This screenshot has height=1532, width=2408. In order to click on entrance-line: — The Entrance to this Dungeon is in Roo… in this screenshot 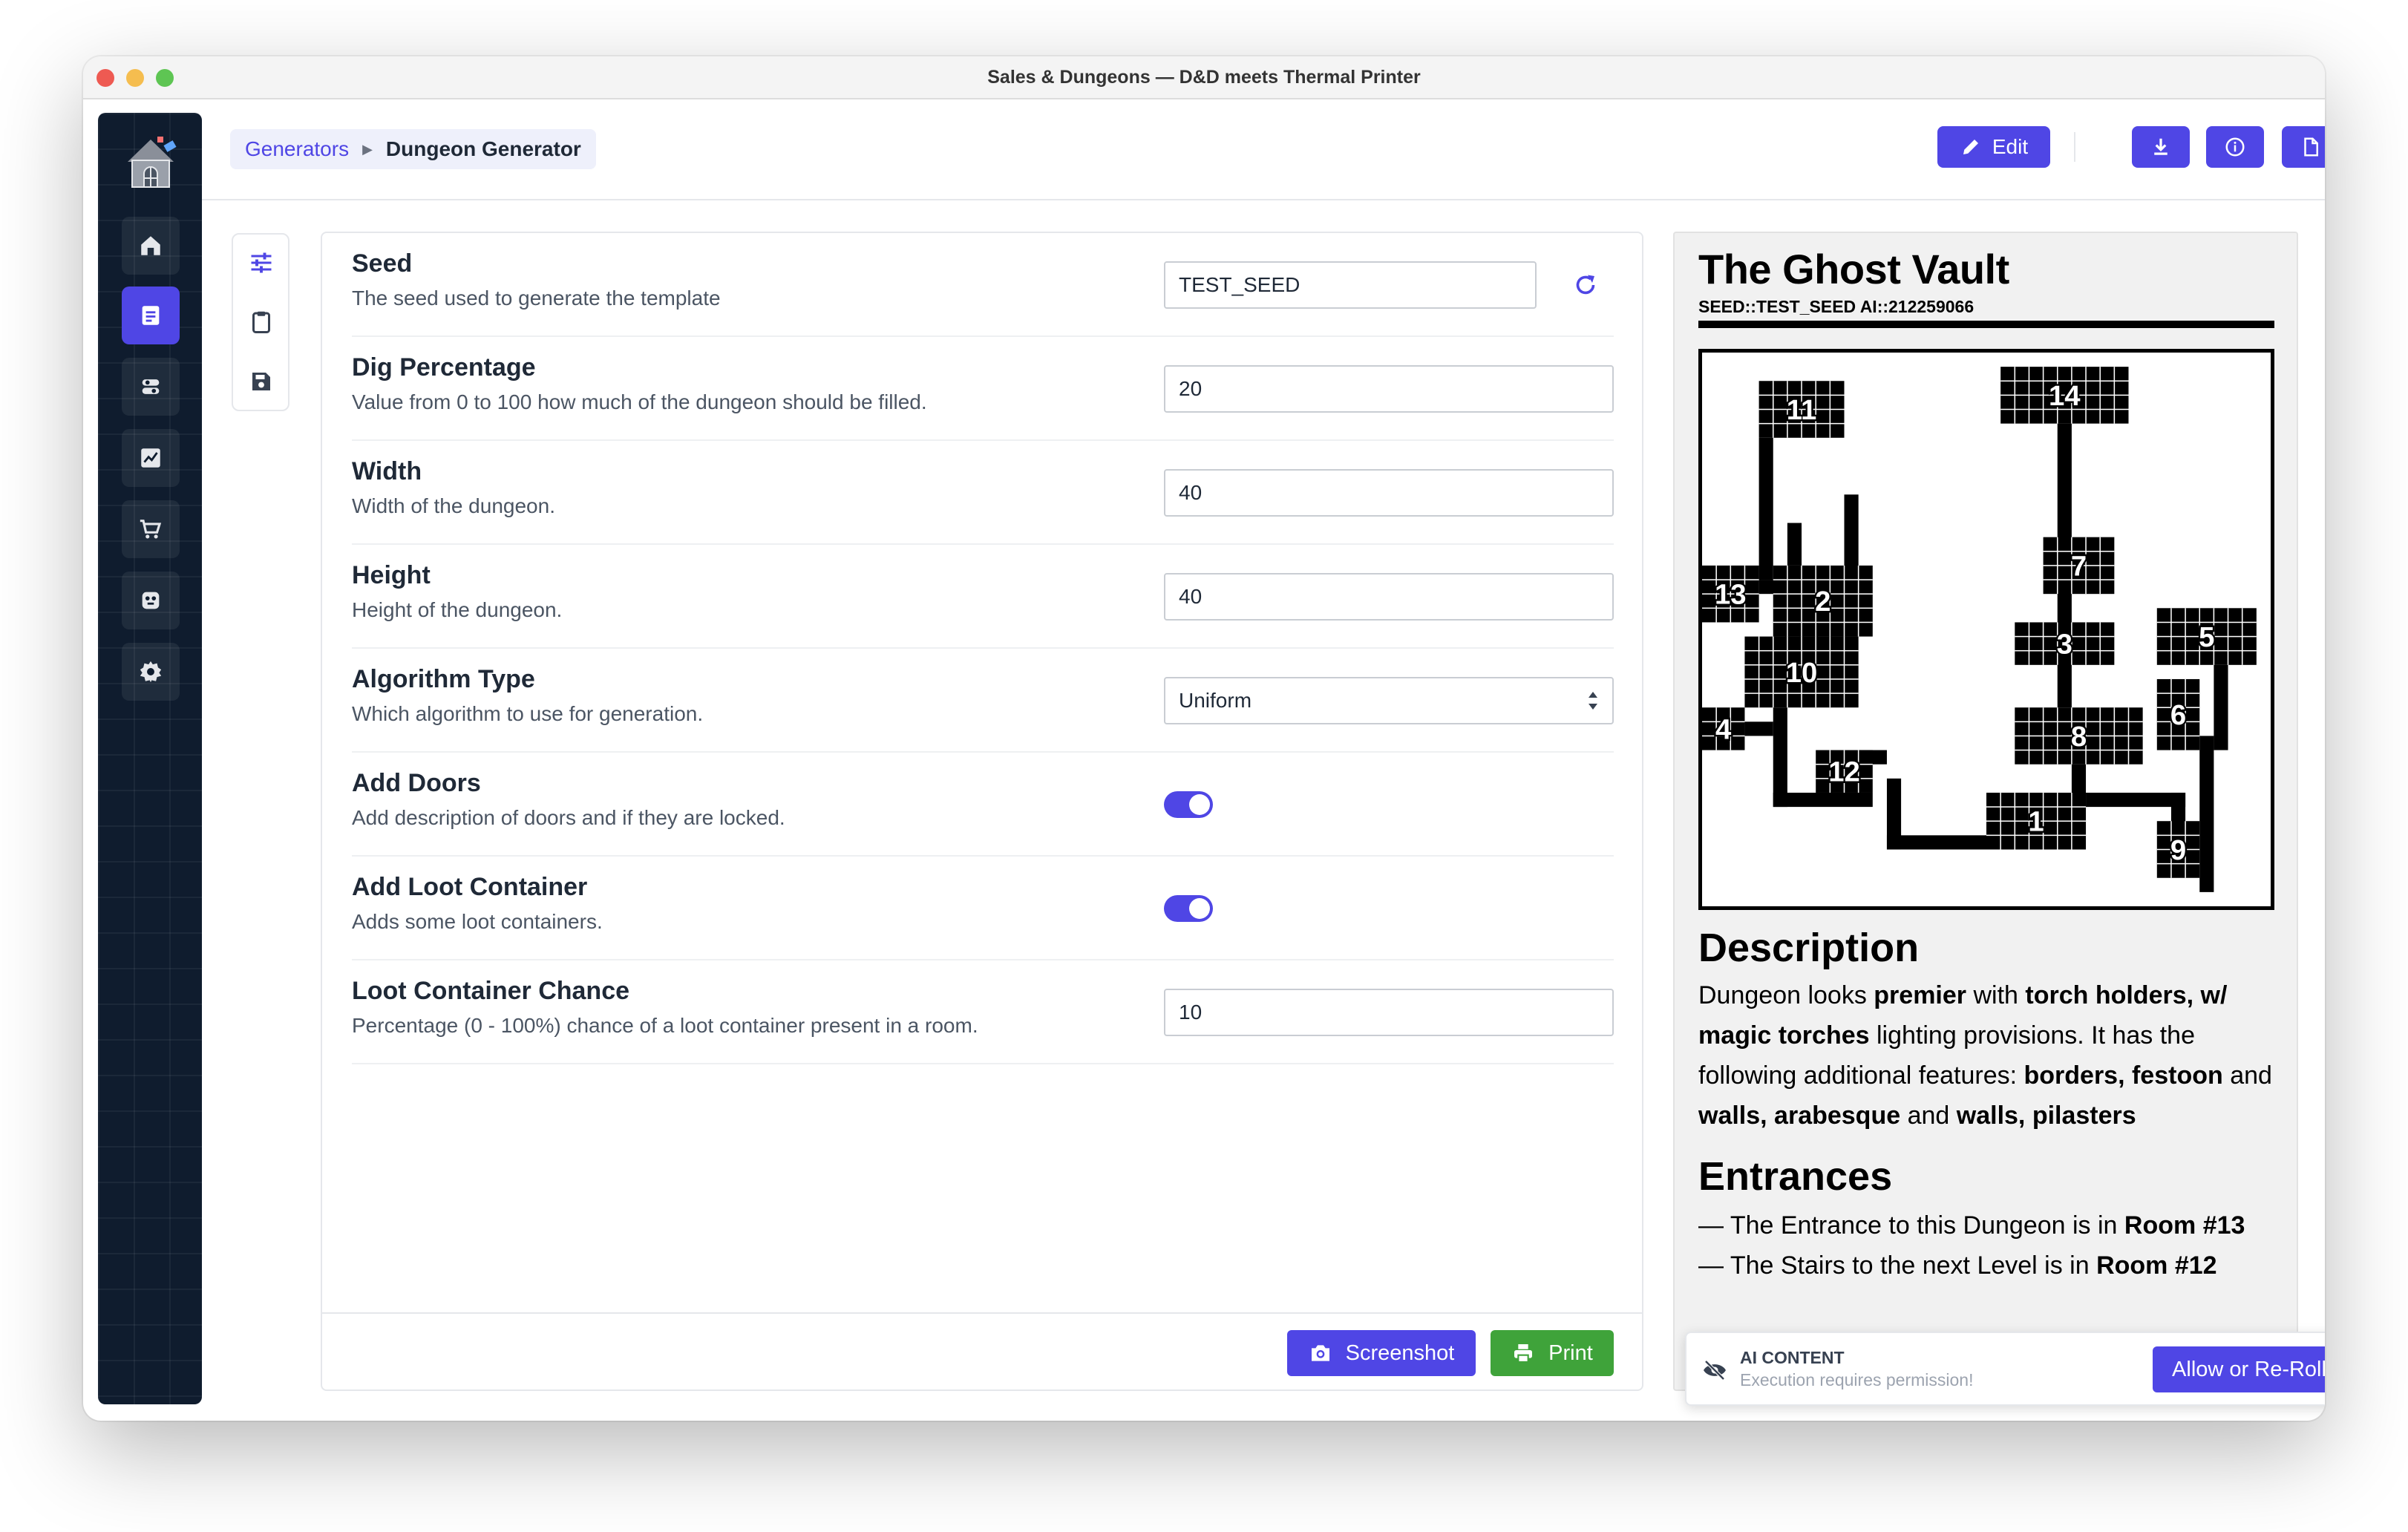, I will do `click(1972, 1225)`.